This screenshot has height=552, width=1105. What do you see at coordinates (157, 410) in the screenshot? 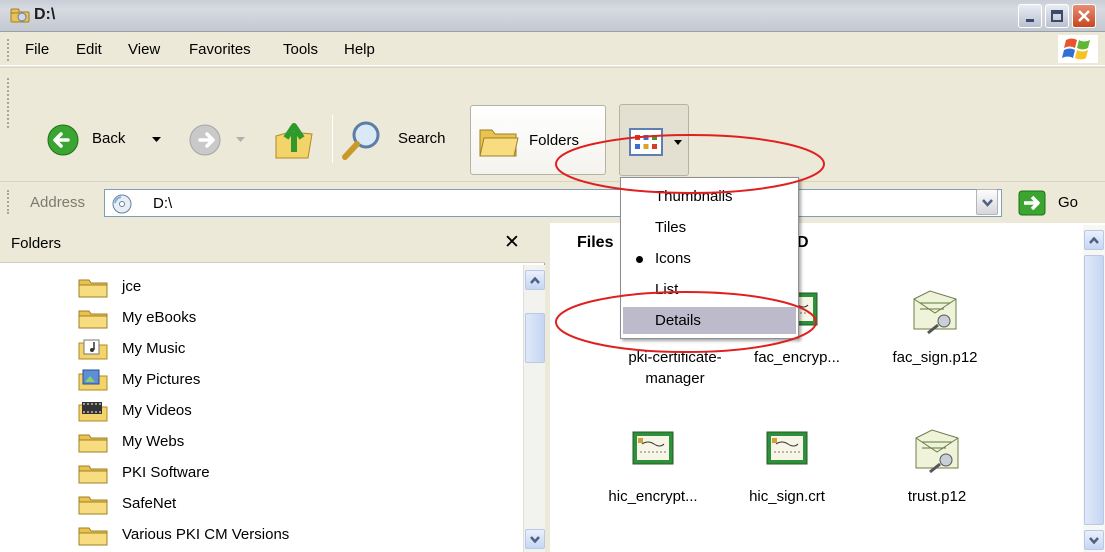
I see `folder-tree-label: My Videos` at bounding box center [157, 410].